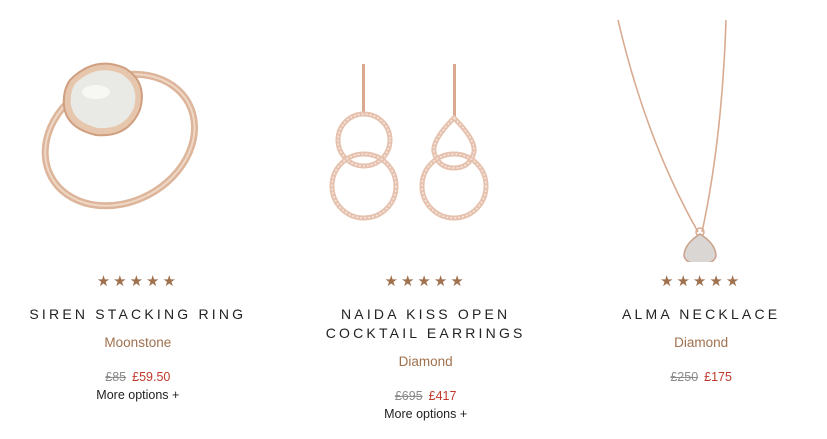 The image size is (827, 439). What do you see at coordinates (151, 377) in the screenshot?
I see `sale-price: £59.50` at bounding box center [151, 377].